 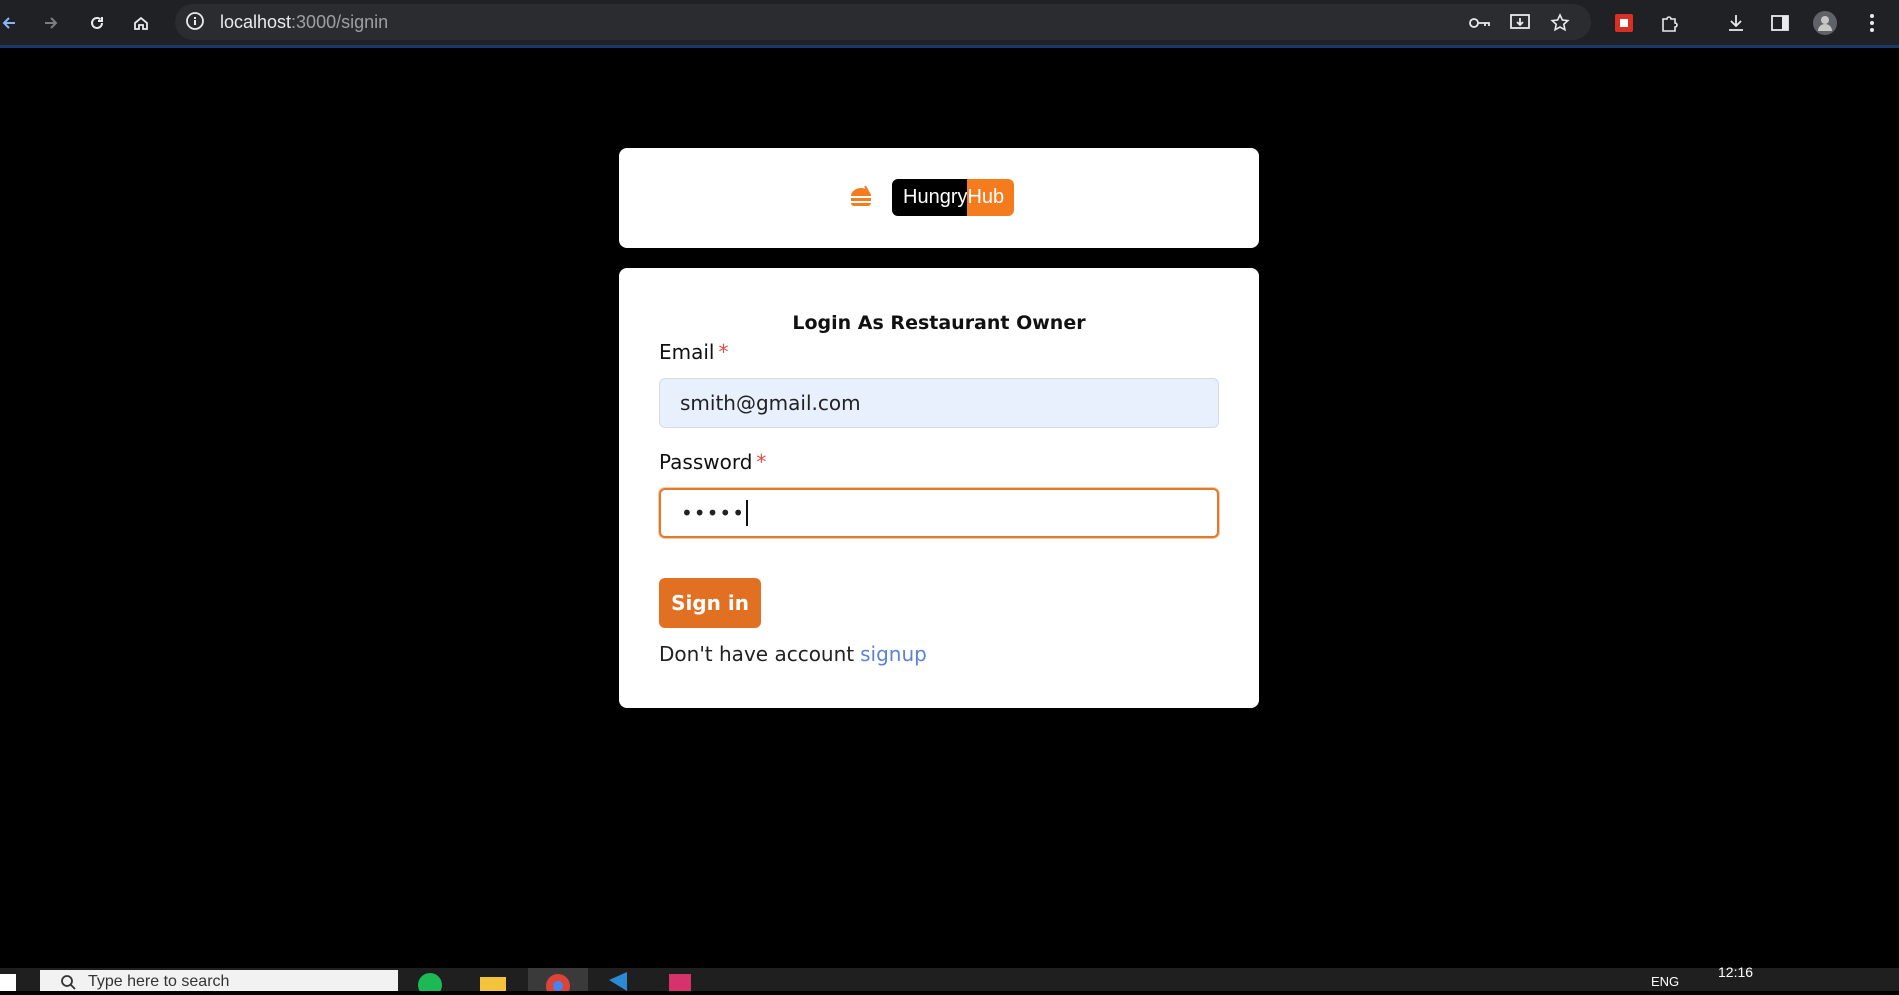 What do you see at coordinates (1665, 981) in the screenshot?
I see `taskbar-language: ENG` at bounding box center [1665, 981].